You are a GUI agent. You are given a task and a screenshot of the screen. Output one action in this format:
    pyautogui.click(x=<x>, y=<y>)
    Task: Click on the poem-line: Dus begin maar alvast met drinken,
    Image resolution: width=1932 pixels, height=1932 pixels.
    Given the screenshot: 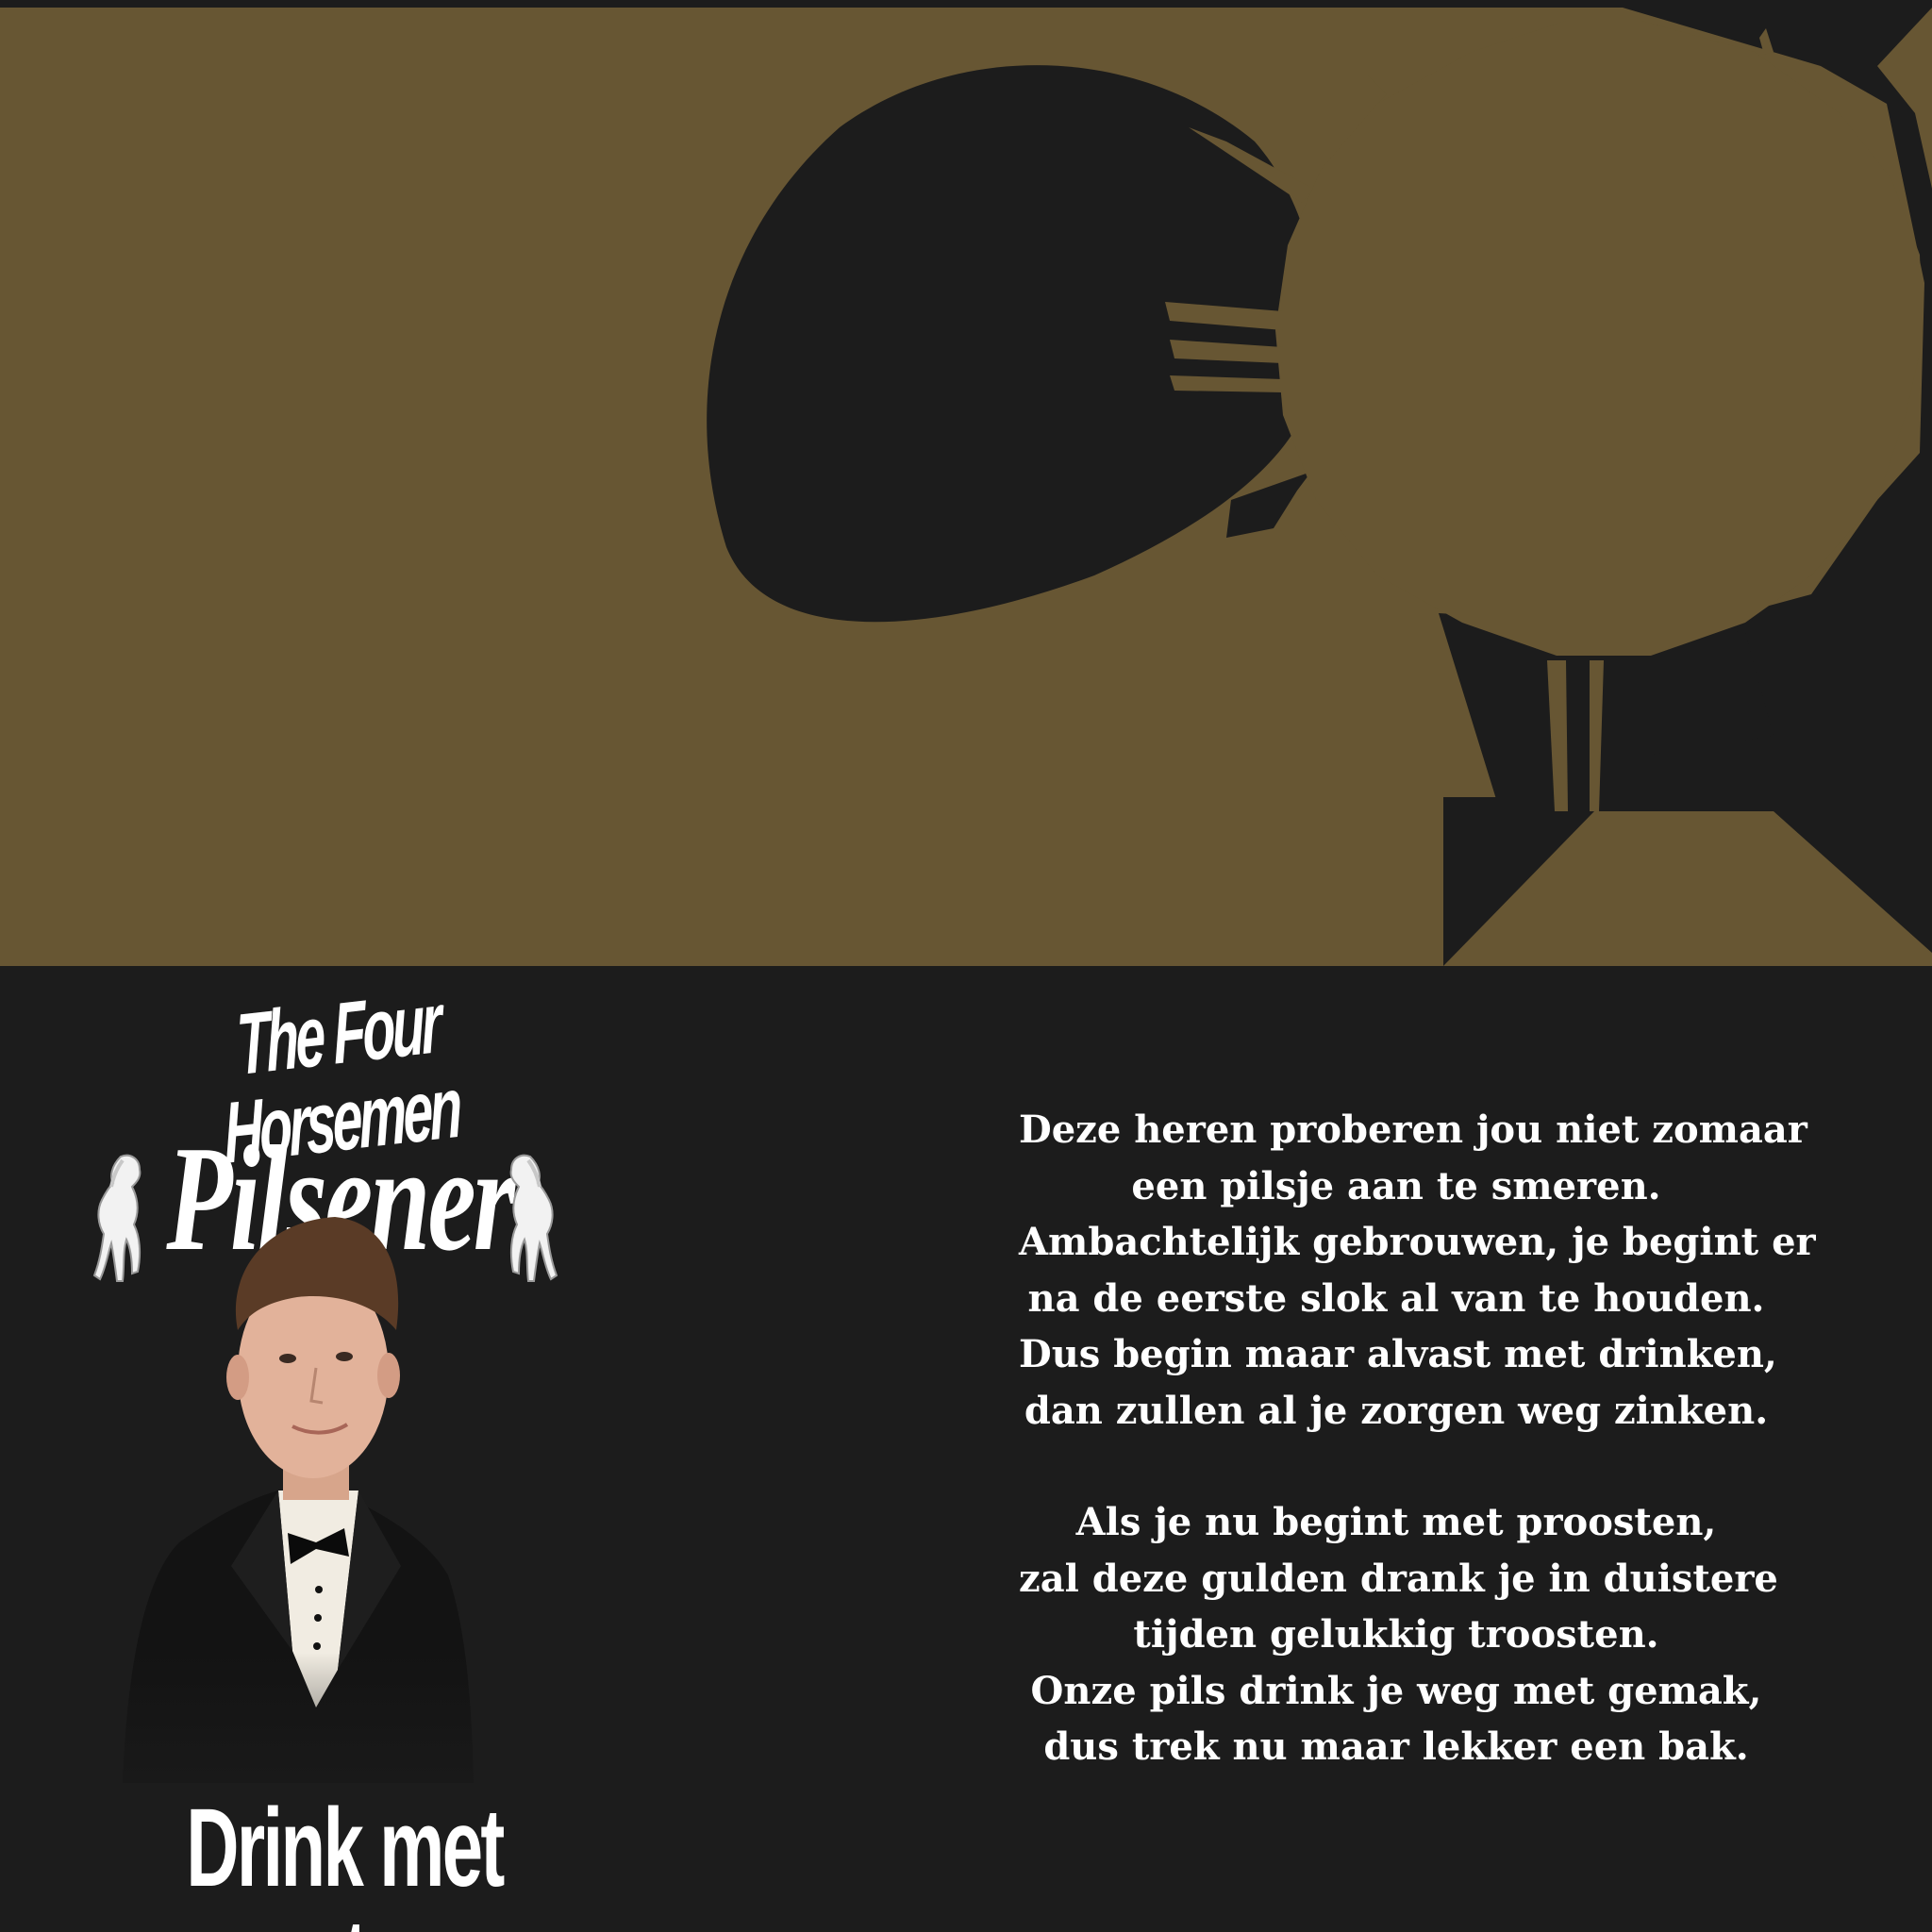 What is the action you would take?
    pyautogui.click(x=1398, y=1354)
    